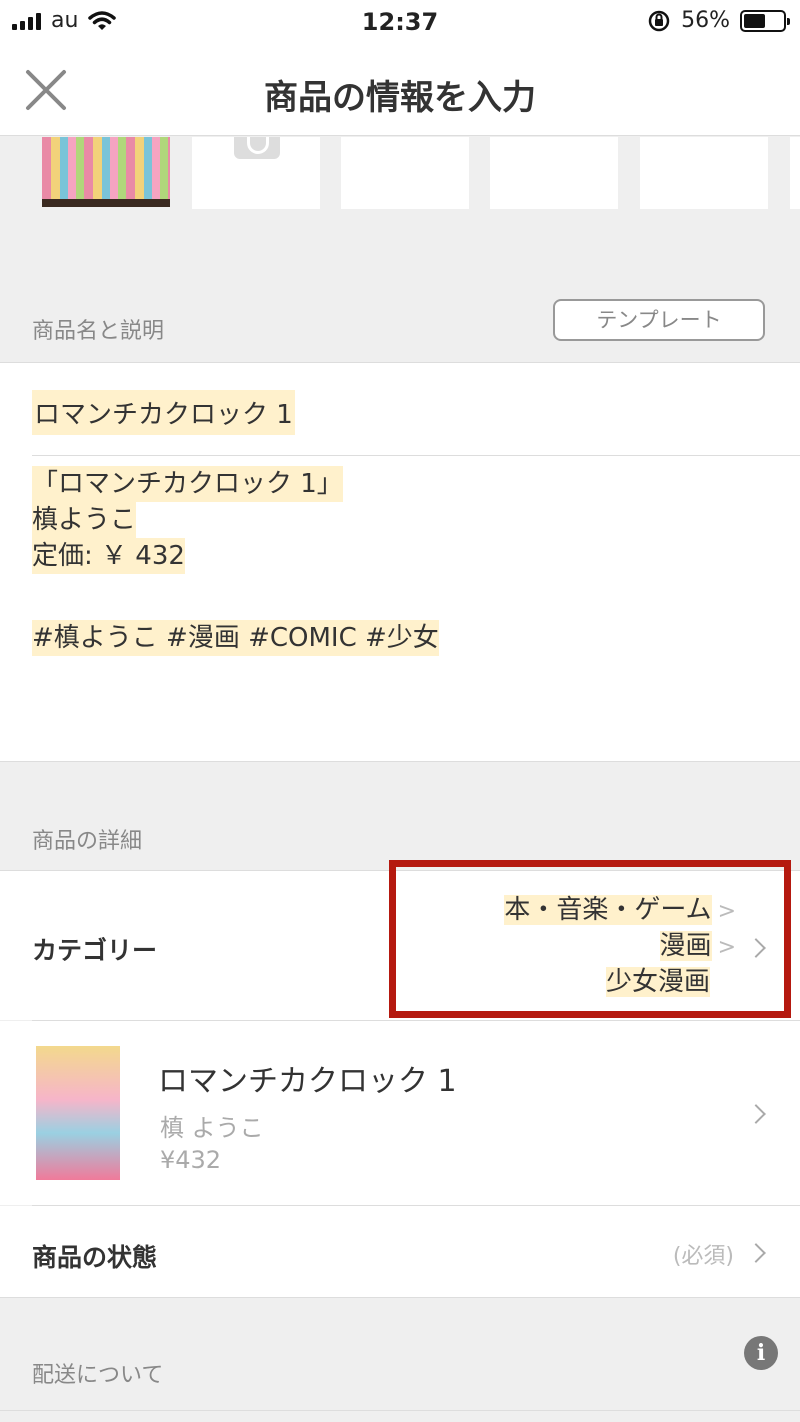  I want to click on product-title: ロマンチカクロック 1, so click(307, 1081).